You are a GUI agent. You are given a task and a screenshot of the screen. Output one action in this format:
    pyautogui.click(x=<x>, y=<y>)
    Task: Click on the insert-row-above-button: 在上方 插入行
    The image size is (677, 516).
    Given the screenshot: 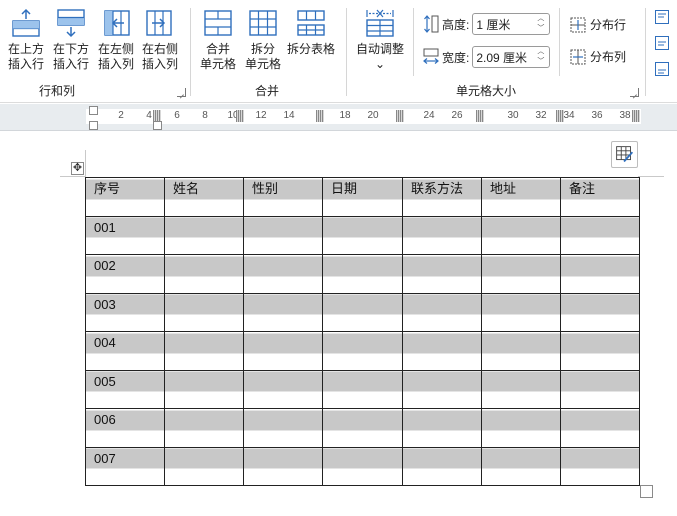 What is the action you would take?
    pyautogui.click(x=26, y=40)
    